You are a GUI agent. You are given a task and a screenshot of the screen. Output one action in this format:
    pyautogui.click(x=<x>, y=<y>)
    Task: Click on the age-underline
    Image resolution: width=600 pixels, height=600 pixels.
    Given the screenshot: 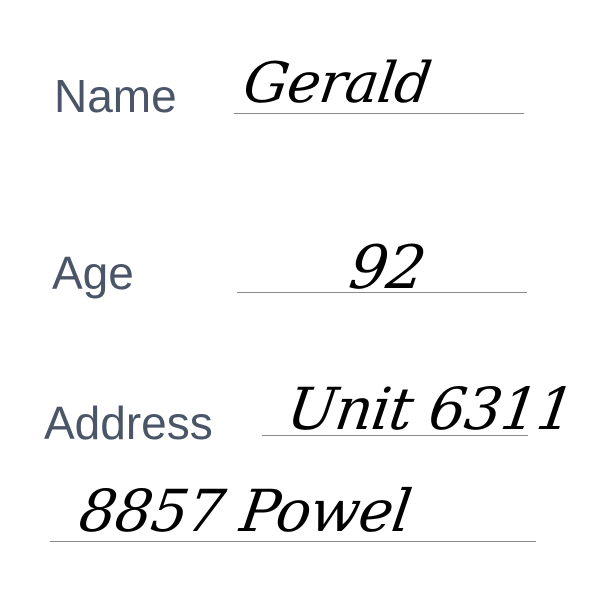 What is the action you would take?
    pyautogui.click(x=382, y=292)
    